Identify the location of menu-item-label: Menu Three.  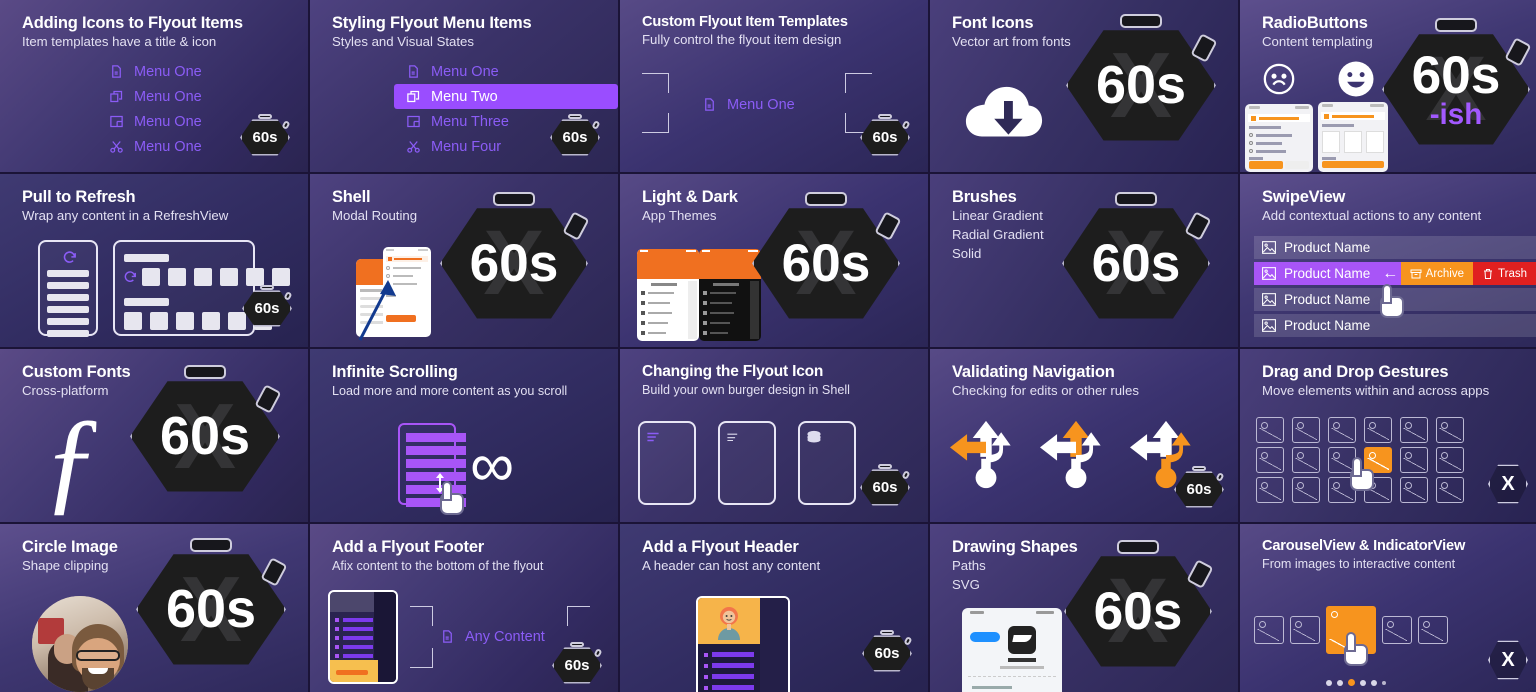
(470, 121).